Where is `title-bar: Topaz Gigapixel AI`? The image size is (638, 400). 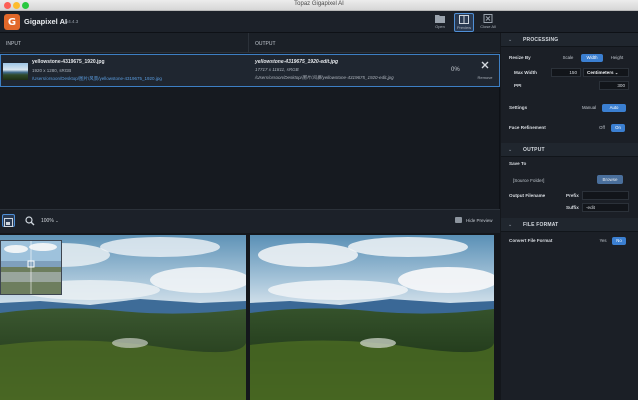 title-bar: Topaz Gigapixel AI is located at coordinates (319, 5).